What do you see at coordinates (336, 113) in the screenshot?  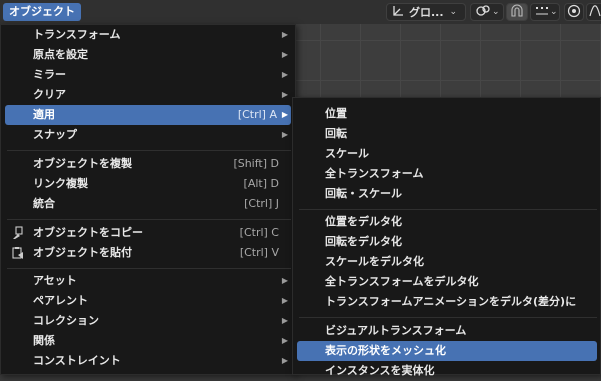 I see `submenu-item-label: 位置` at bounding box center [336, 113].